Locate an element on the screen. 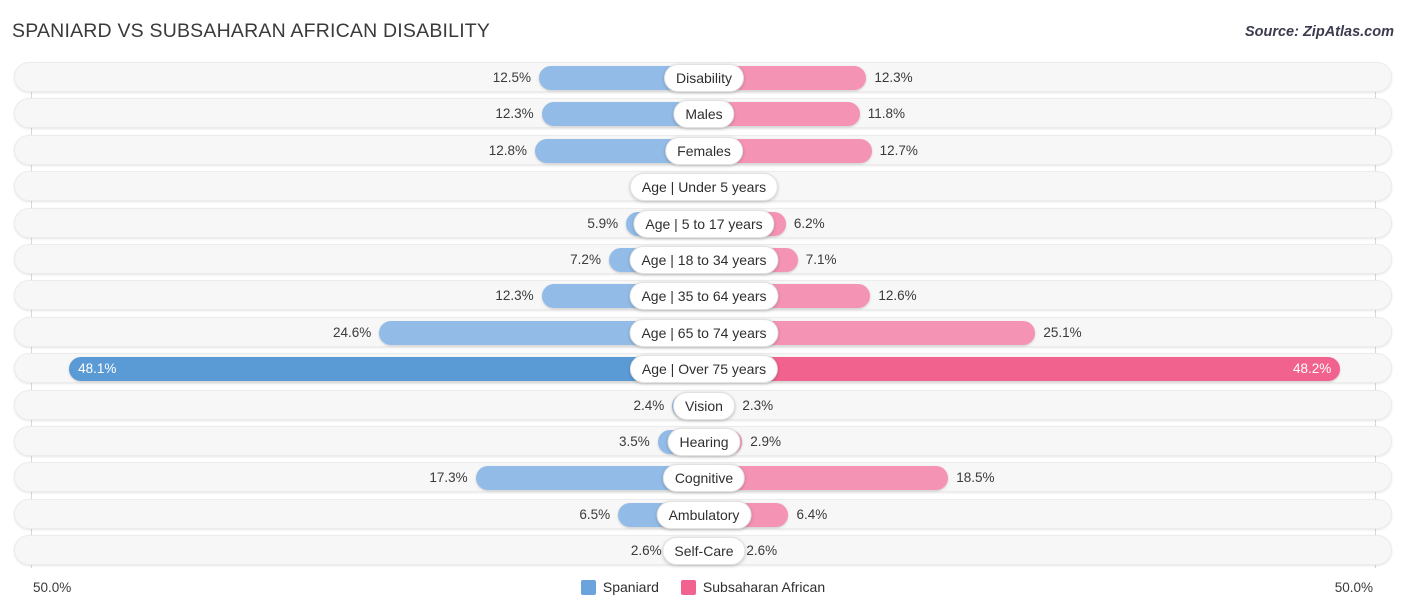 Image resolution: width=1406 pixels, height=612 pixels. category-label-pill: Age | 5 to 17 years is located at coordinates (704, 223).